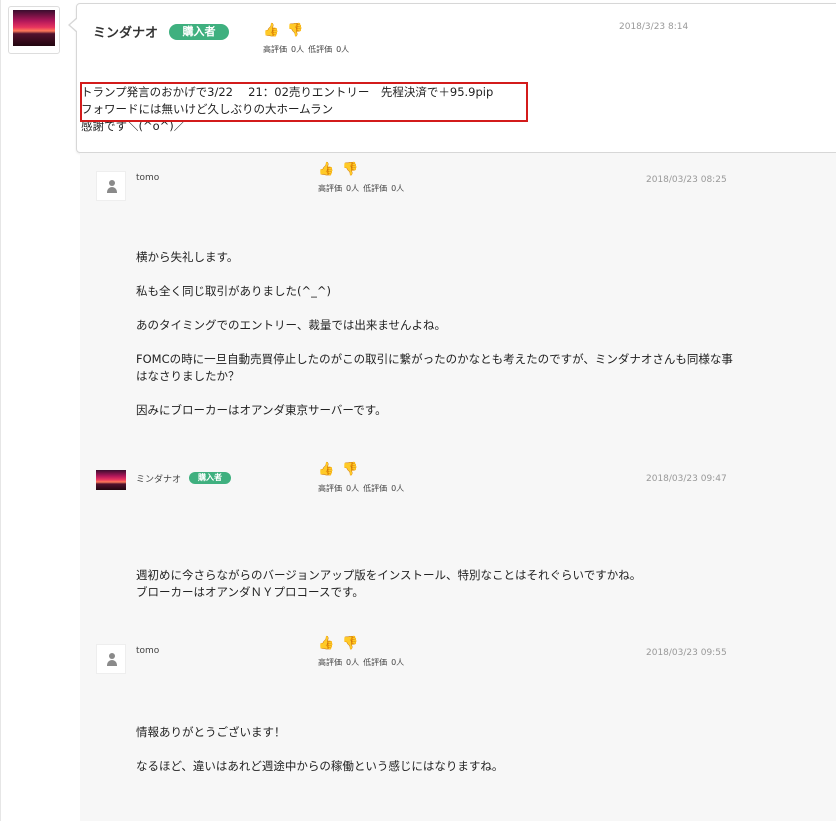 This screenshot has width=836, height=821. I want to click on reply-date: 2018/03/23 09:47, so click(686, 479).